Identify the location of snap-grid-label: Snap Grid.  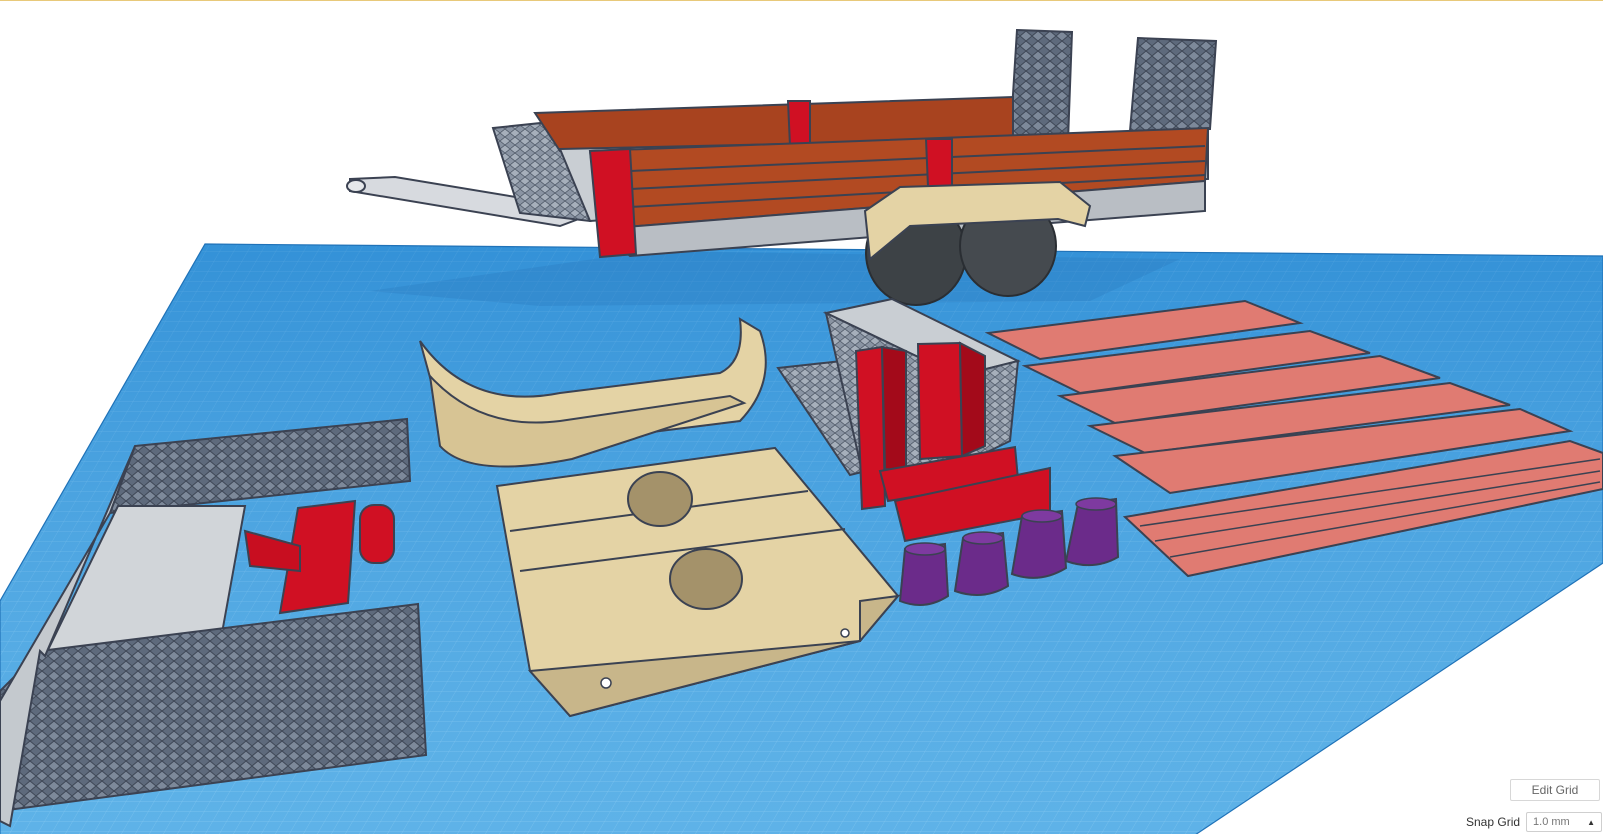
(1493, 822).